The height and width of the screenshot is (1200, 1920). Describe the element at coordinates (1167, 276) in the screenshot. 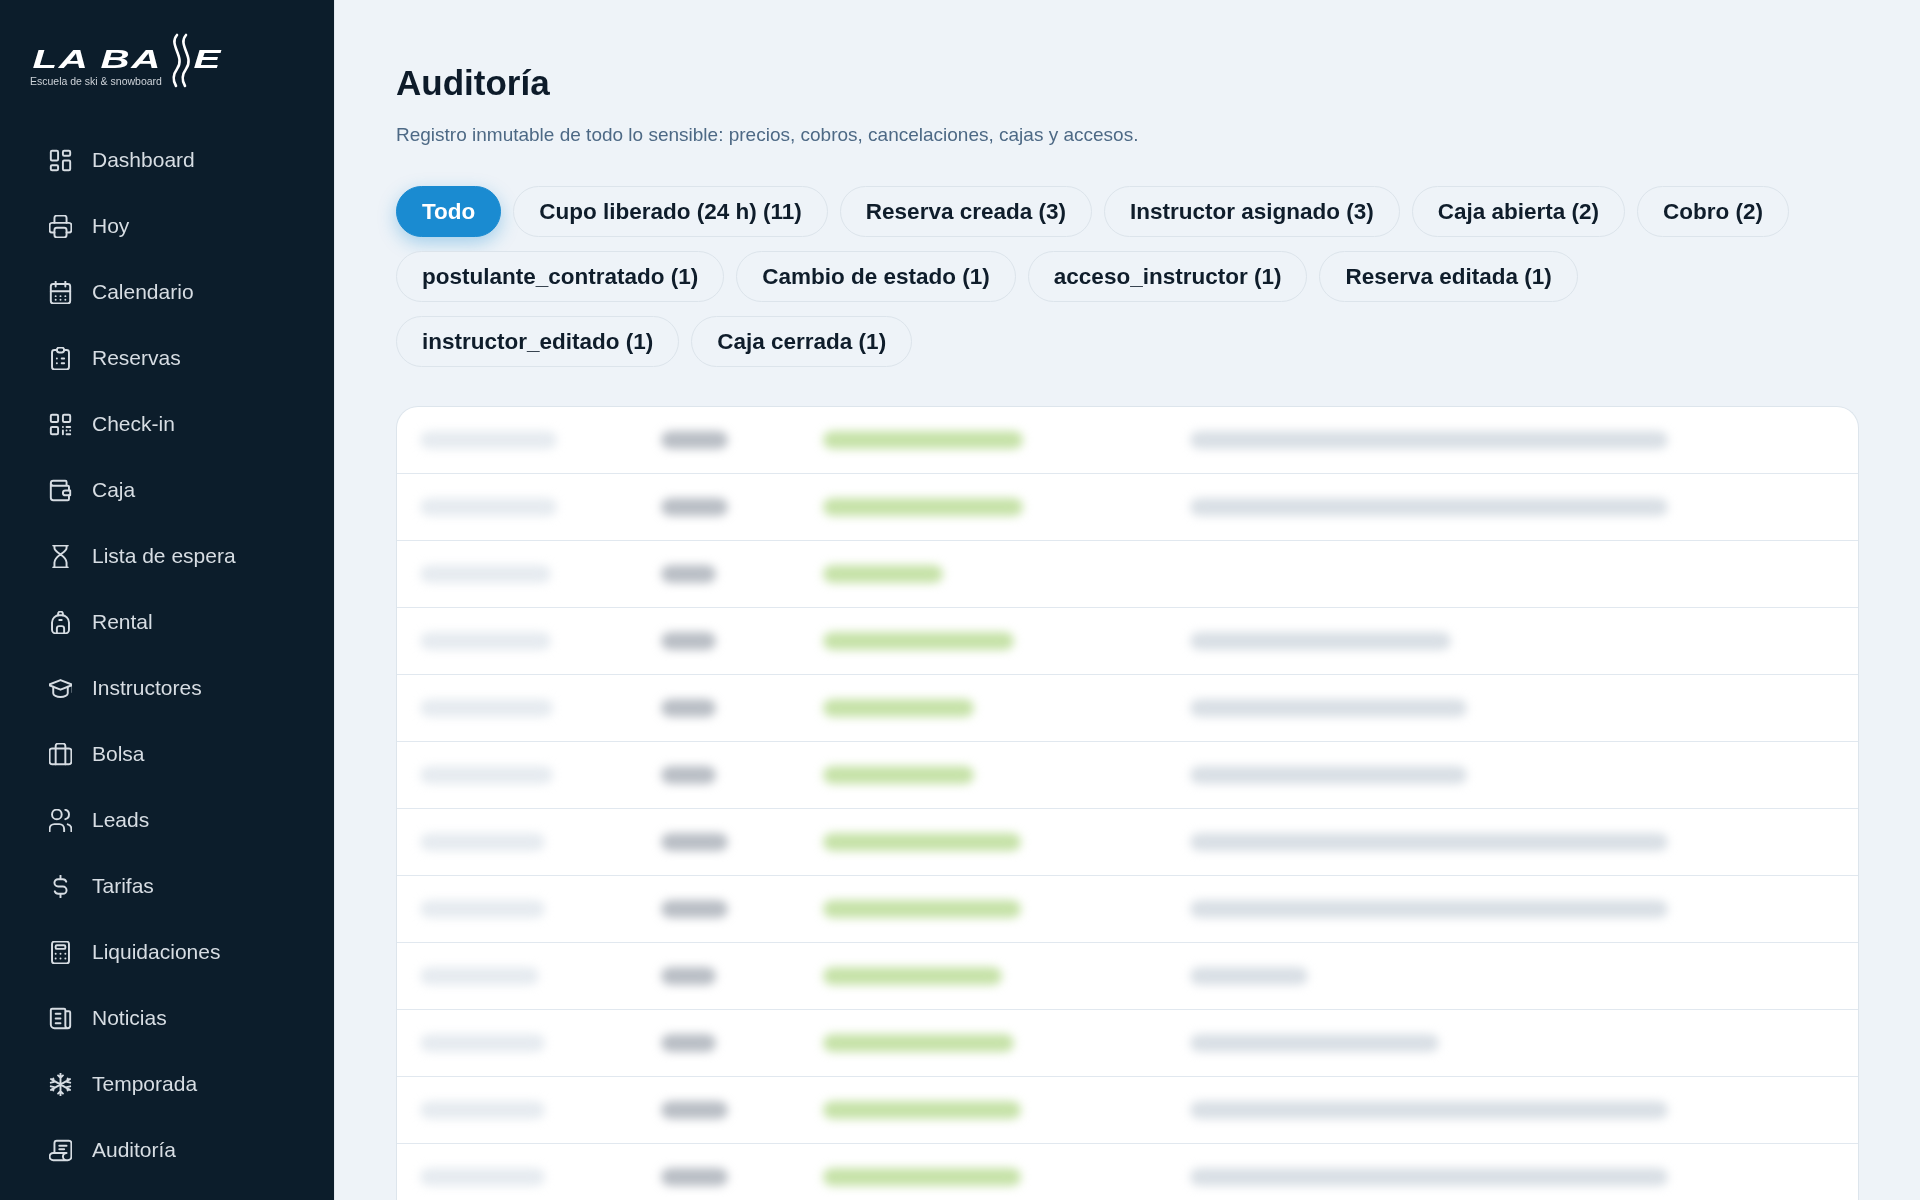

I see `filter-chip: acceso_instructor (1)` at that location.